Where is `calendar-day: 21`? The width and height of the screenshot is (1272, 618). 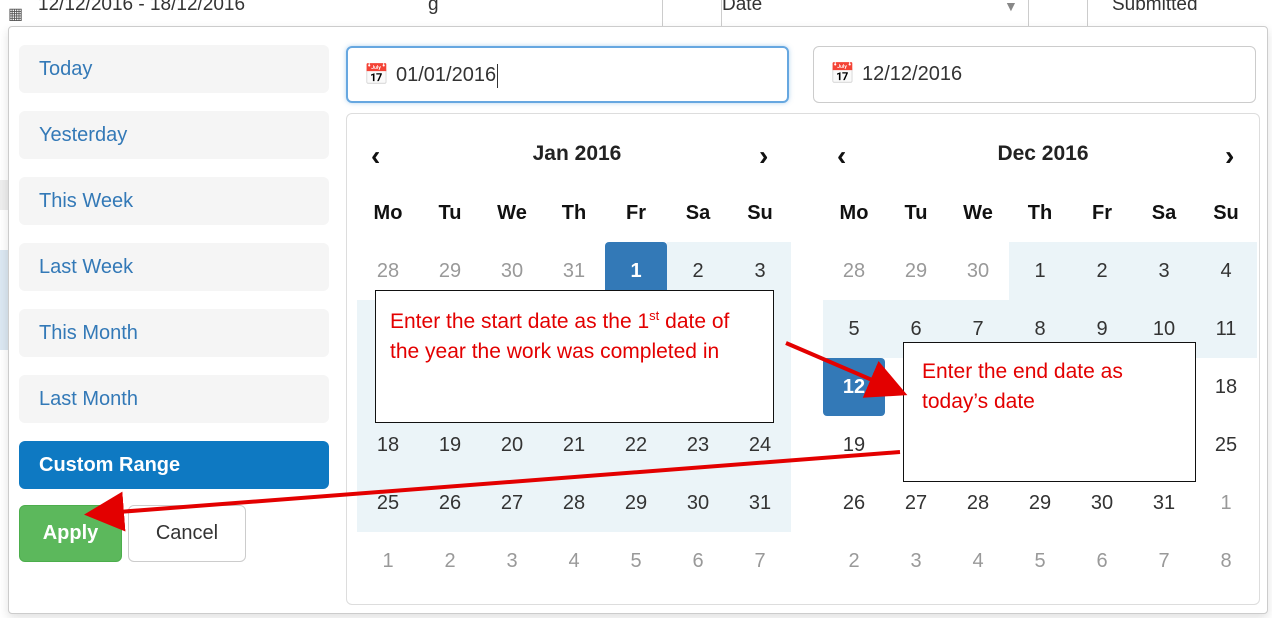 calendar-day: 21 is located at coordinates (574, 445).